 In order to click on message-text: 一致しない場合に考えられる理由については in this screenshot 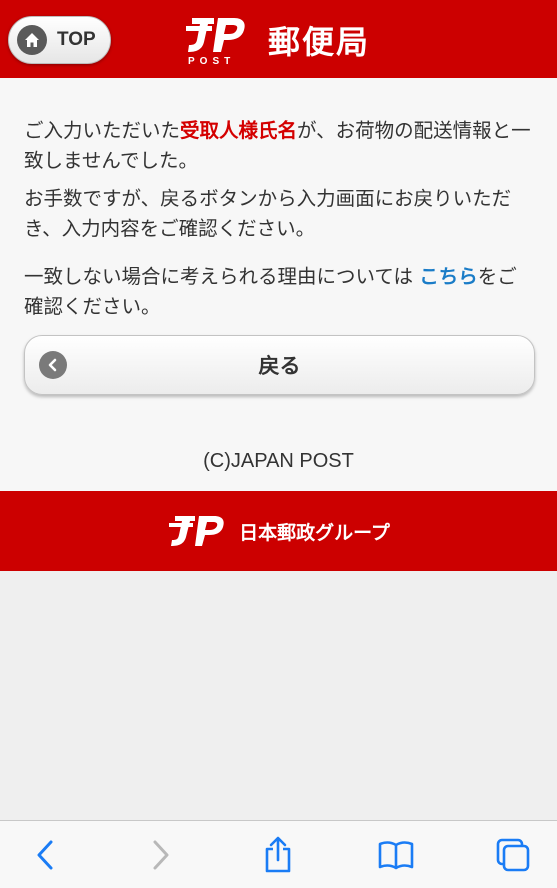, I will do `click(222, 276)`.